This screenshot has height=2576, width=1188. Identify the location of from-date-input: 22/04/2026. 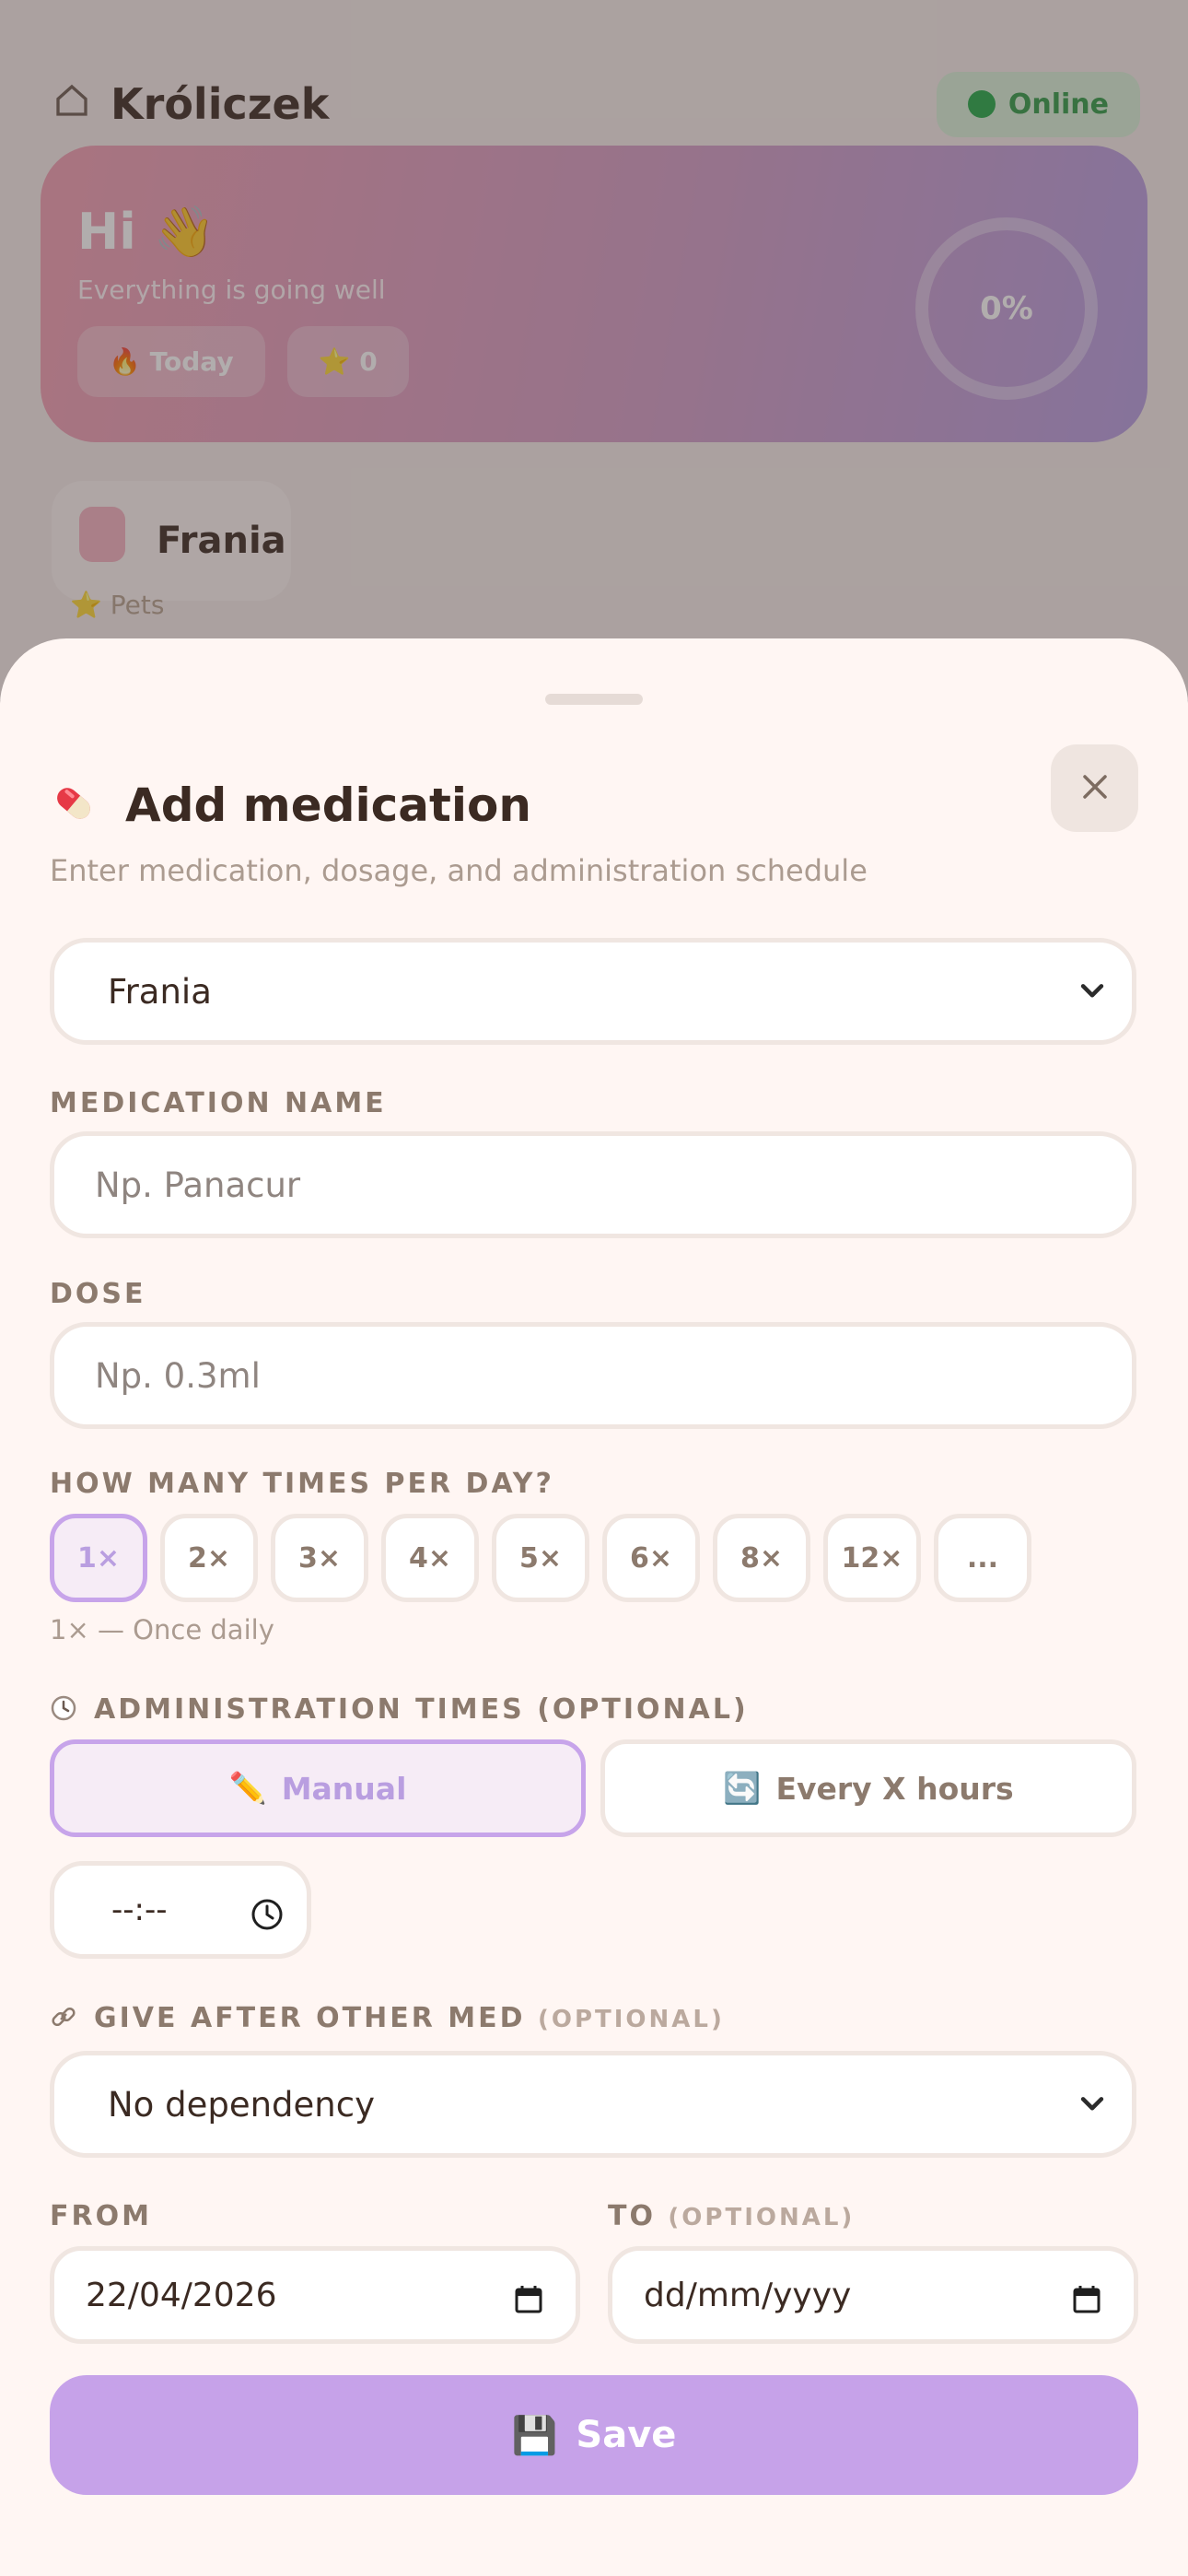
(315, 2295).